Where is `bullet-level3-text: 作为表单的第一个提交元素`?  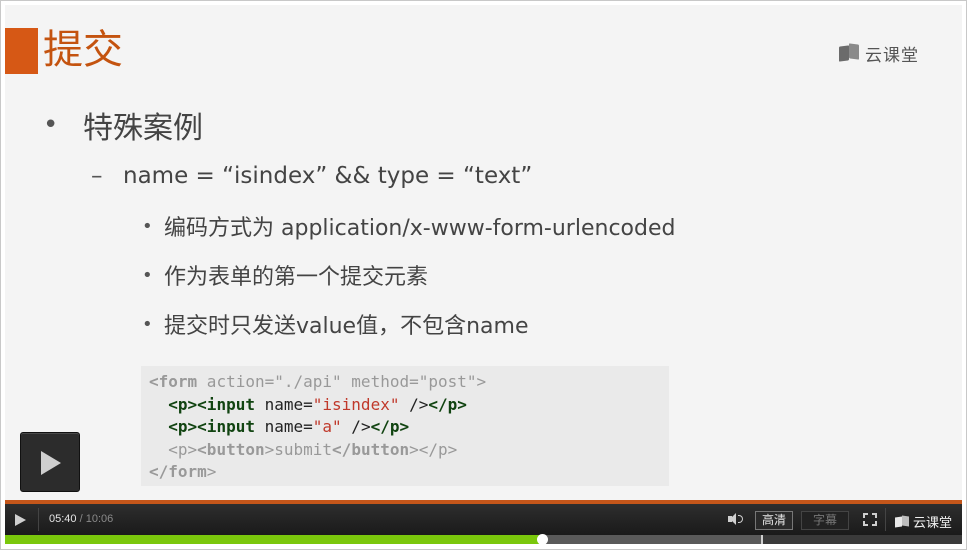
bullet-level3-text: 作为表单的第一个提交元素 is located at coordinates (296, 277).